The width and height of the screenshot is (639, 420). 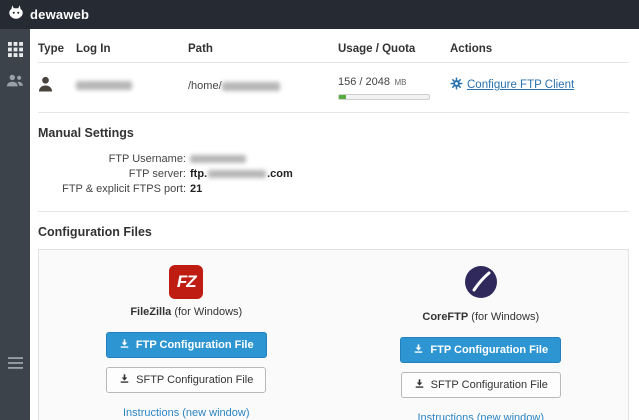 What do you see at coordinates (15, 363) in the screenshot?
I see `list-icon` at bounding box center [15, 363].